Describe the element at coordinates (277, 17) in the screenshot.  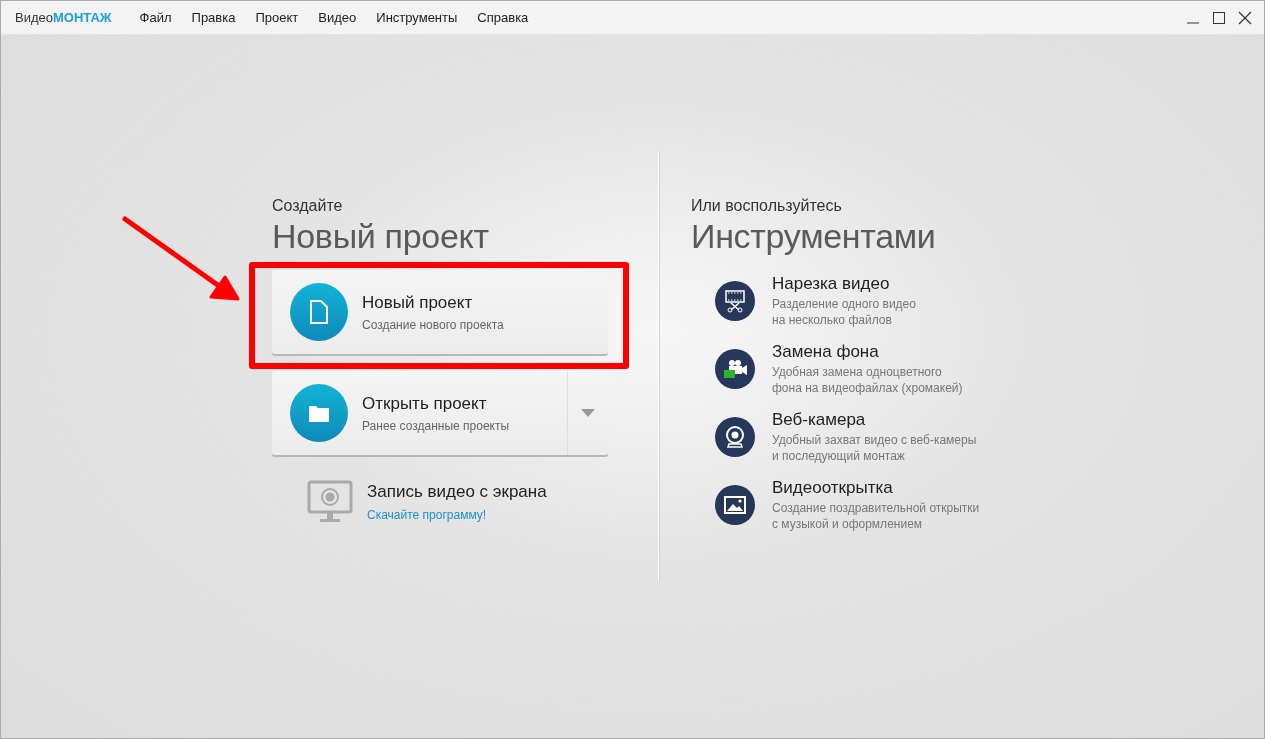
I see `menu-item: Проект` at that location.